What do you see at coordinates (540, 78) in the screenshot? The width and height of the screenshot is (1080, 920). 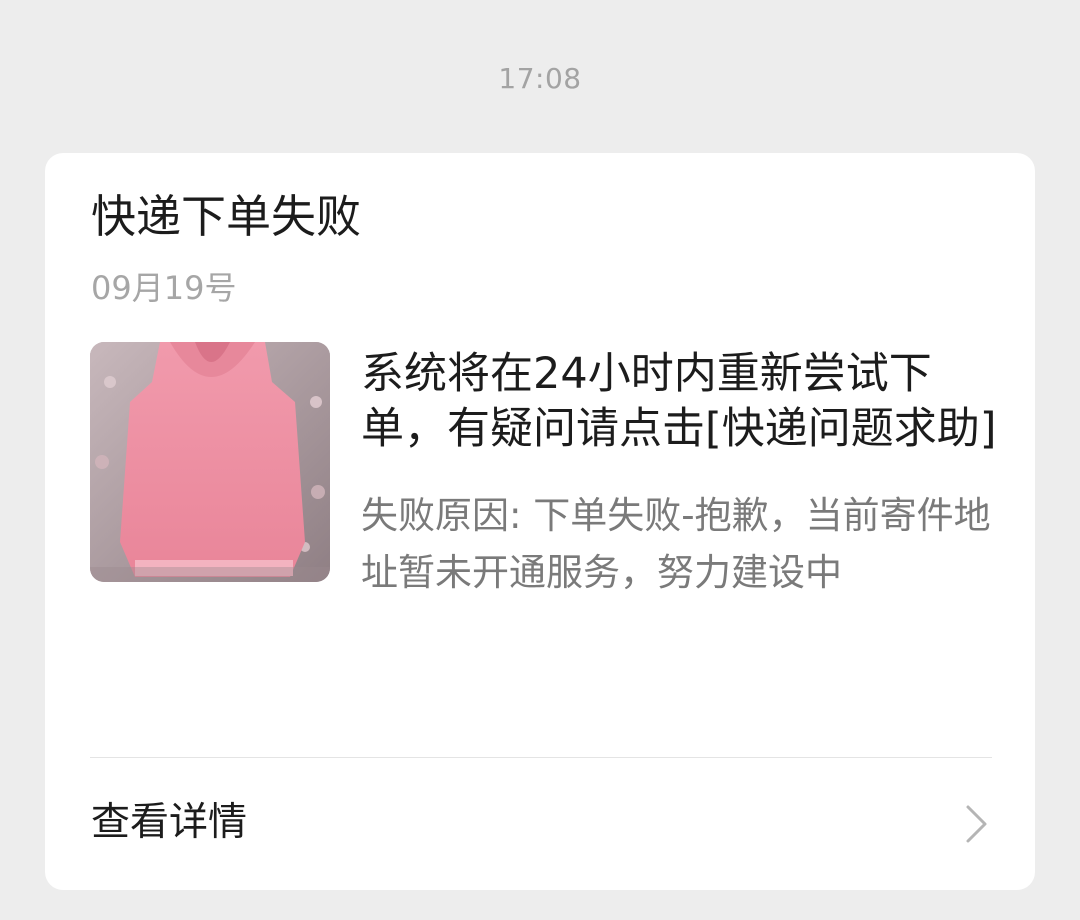 I see `message-timestamp: 17:08` at bounding box center [540, 78].